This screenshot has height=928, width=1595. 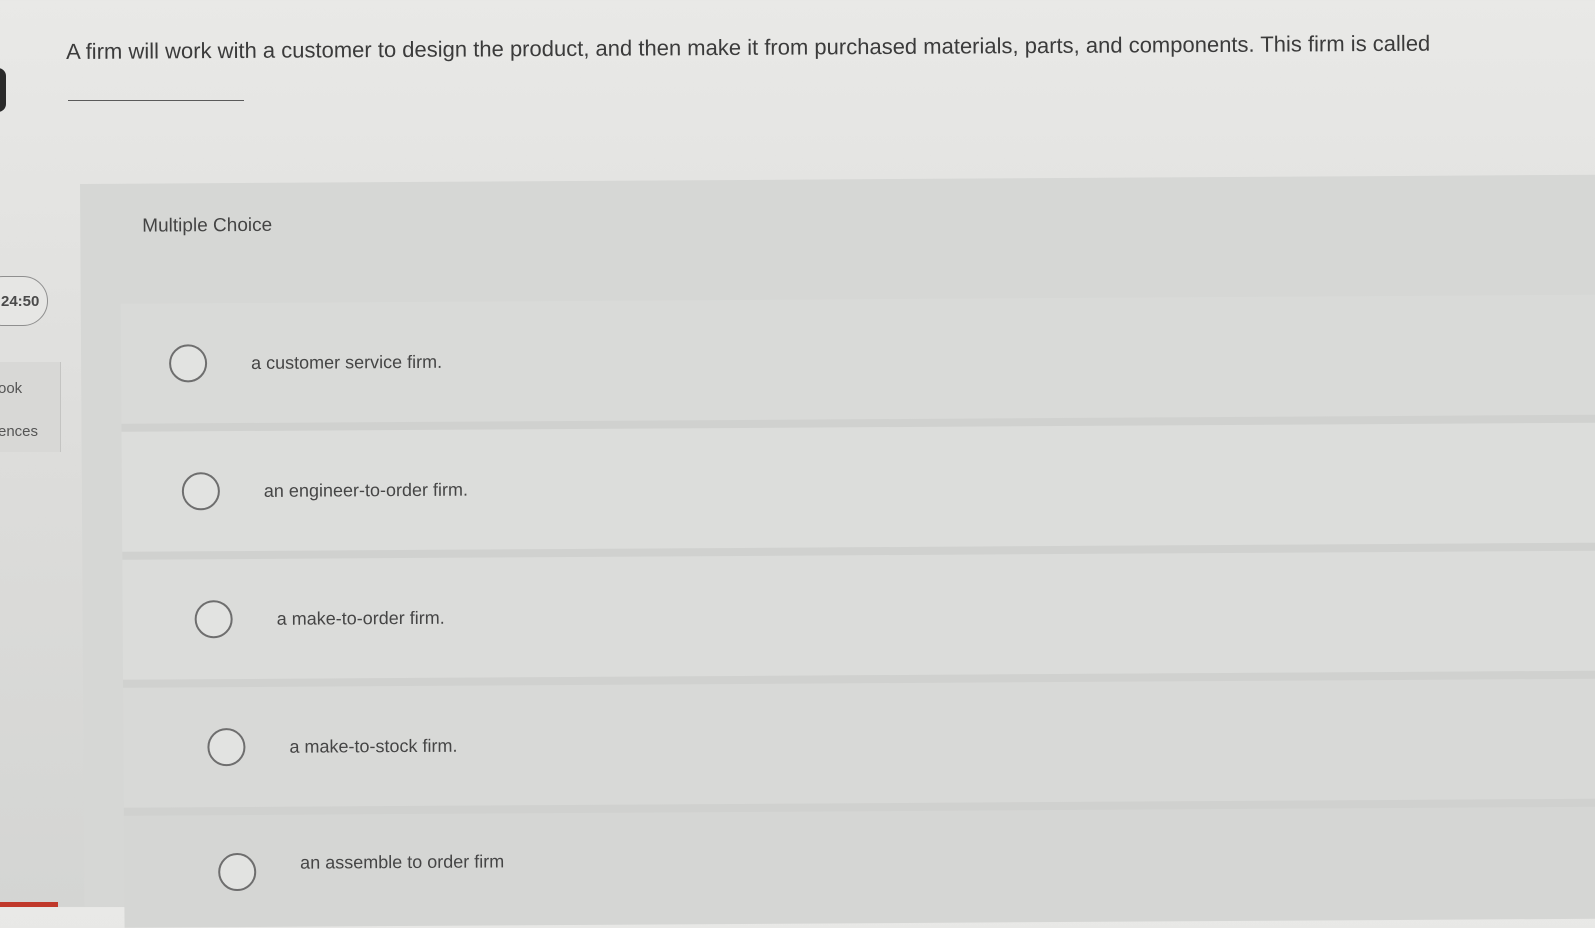 What do you see at coordinates (373, 746) in the screenshot?
I see `option-label: a make-to-stock firm.` at bounding box center [373, 746].